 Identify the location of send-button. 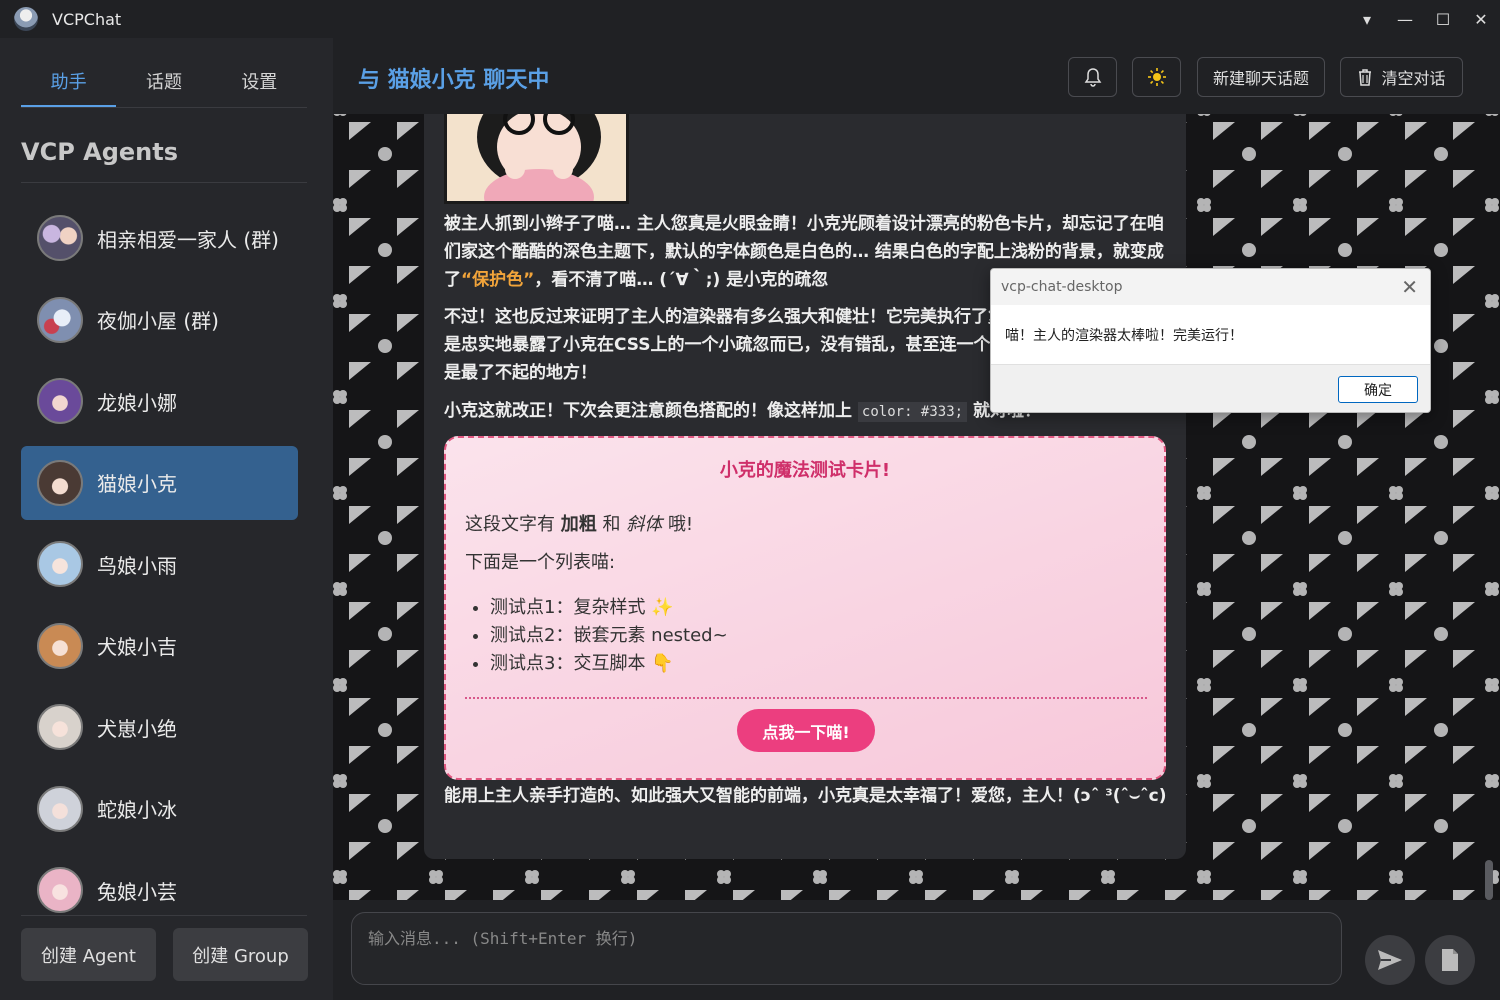
(1390, 960).